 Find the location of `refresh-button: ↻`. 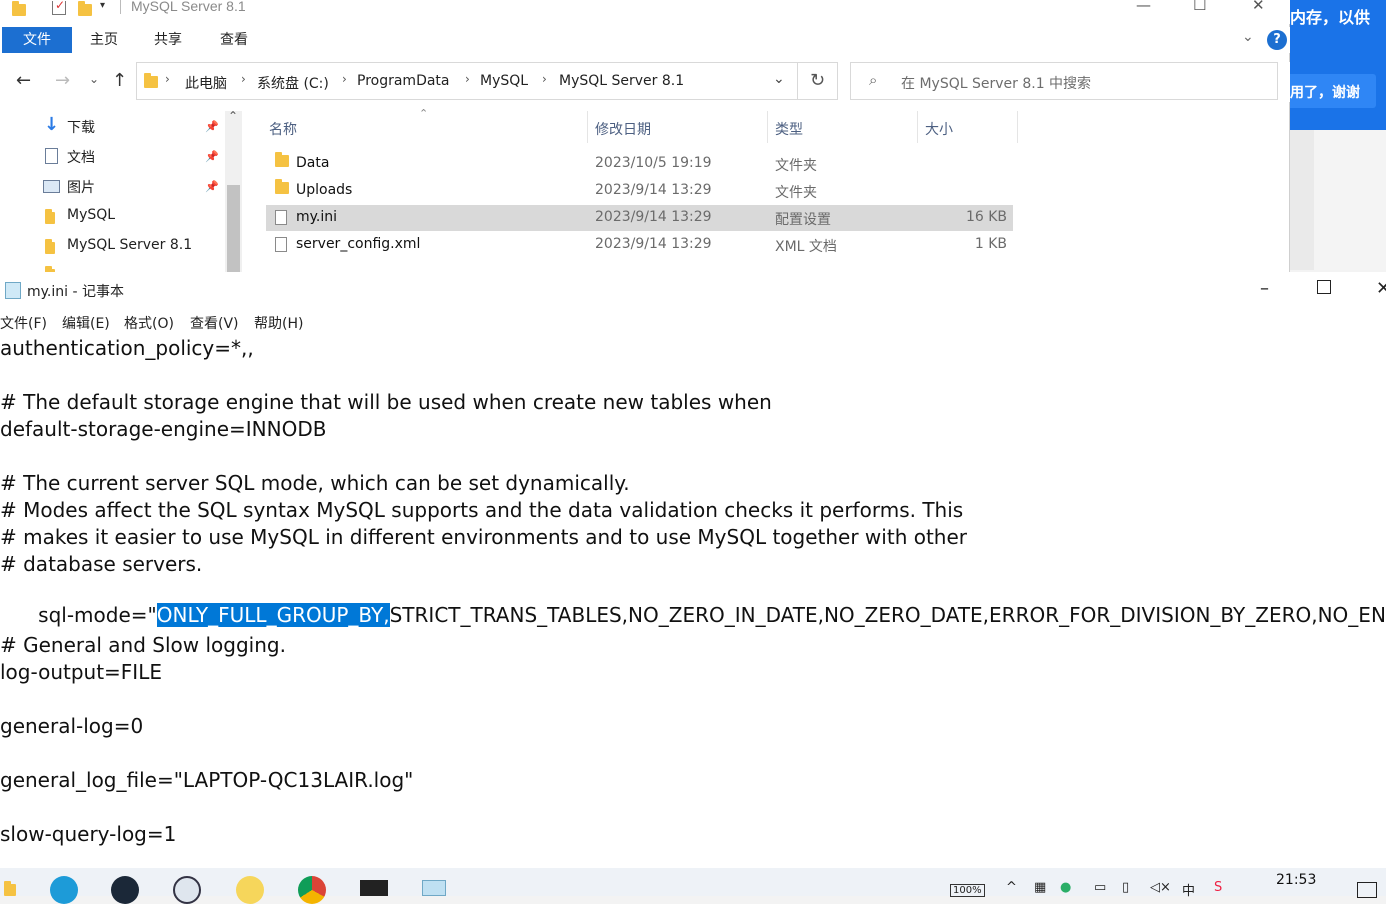

refresh-button: ↻ is located at coordinates (818, 81).